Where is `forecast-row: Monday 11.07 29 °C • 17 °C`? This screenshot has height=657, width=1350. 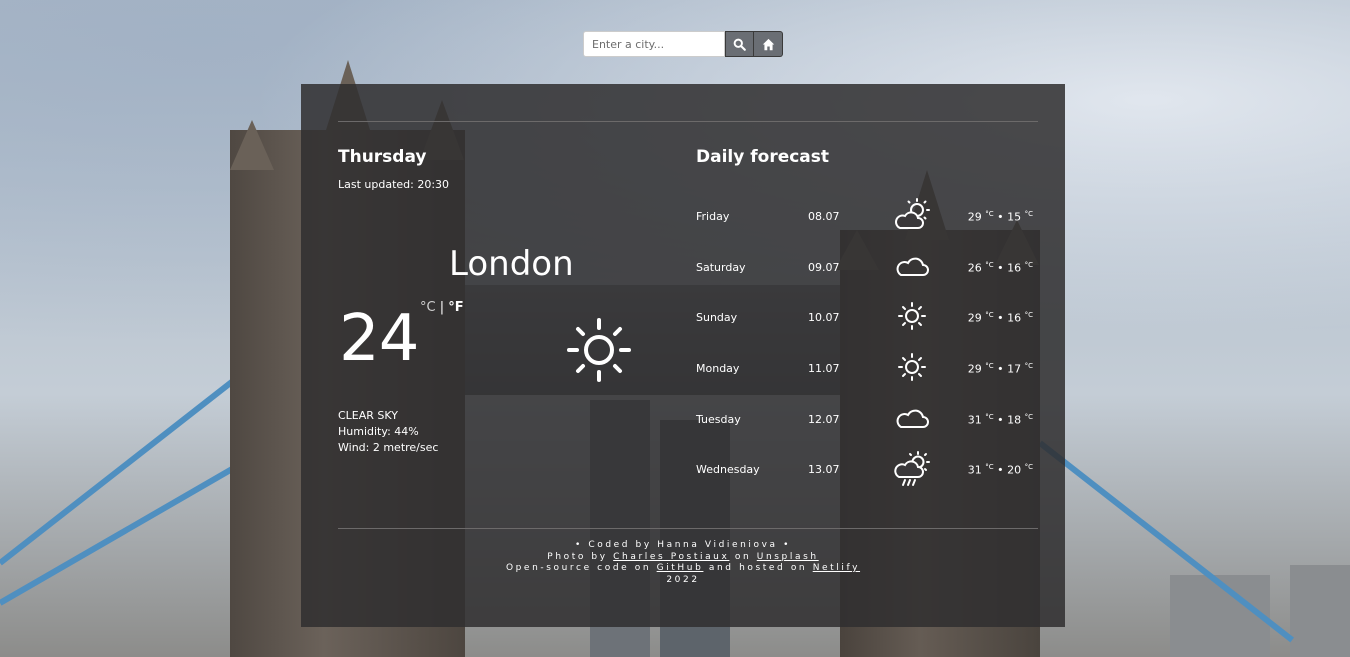
forecast-row: Monday 11.07 29 °C • 17 °C is located at coordinates (868, 367).